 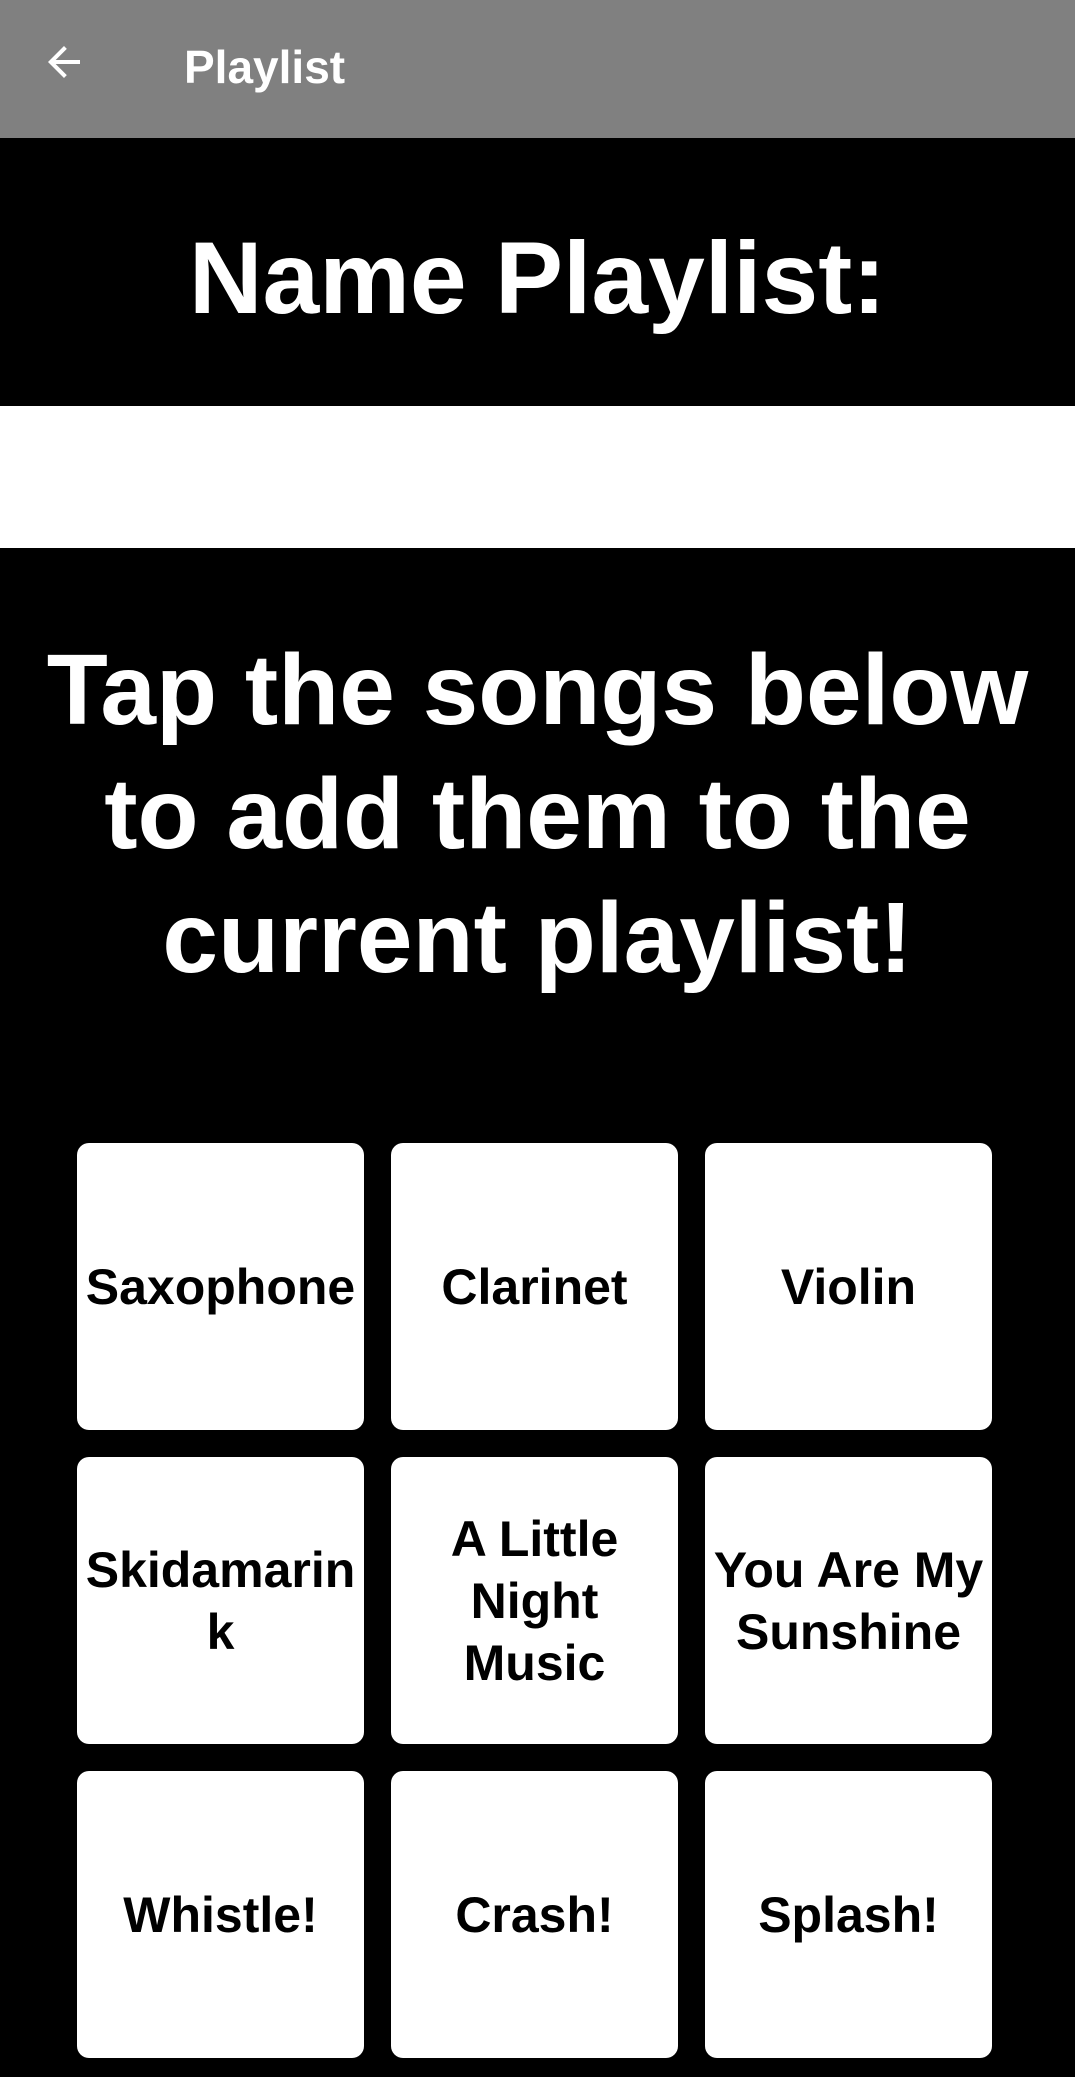 I want to click on song-label: Splash!, so click(x=848, y=1914).